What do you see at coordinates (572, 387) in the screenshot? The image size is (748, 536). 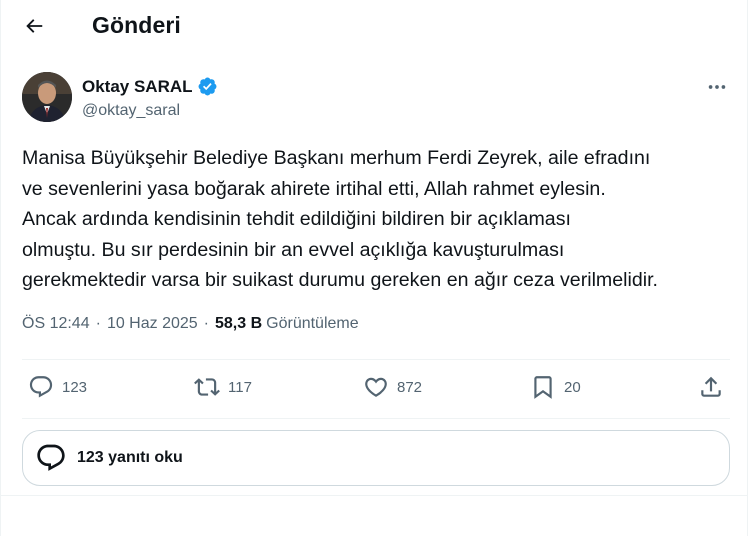 I see `bookmark-count: 20` at bounding box center [572, 387].